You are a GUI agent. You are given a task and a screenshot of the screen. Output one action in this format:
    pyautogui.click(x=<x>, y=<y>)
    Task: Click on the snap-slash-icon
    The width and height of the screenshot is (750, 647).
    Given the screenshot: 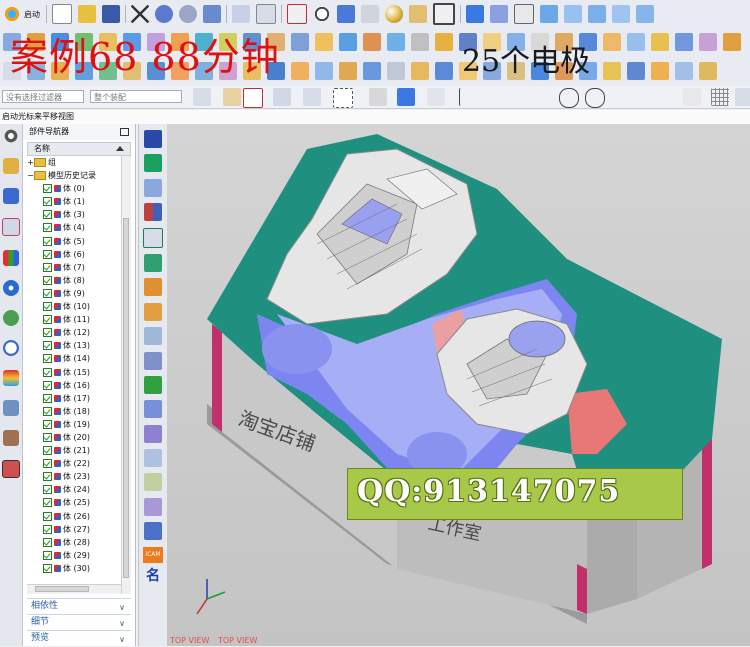 What is the action you would take?
    pyautogui.click(x=668, y=97)
    